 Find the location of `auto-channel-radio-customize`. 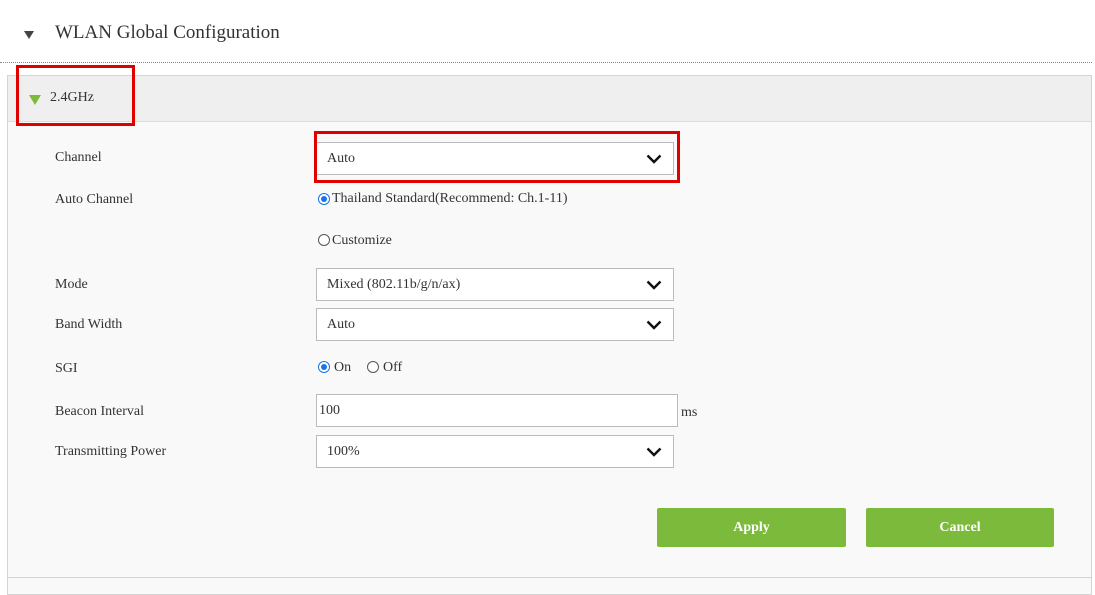

auto-channel-radio-customize is located at coordinates (324, 240).